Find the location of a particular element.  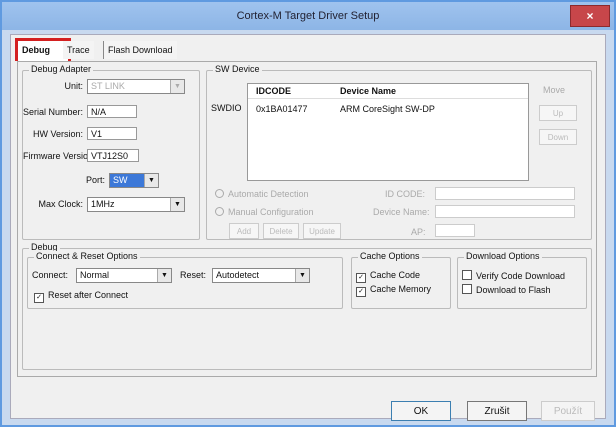

max-clock-select: 1MHz ▼ is located at coordinates (136, 204).